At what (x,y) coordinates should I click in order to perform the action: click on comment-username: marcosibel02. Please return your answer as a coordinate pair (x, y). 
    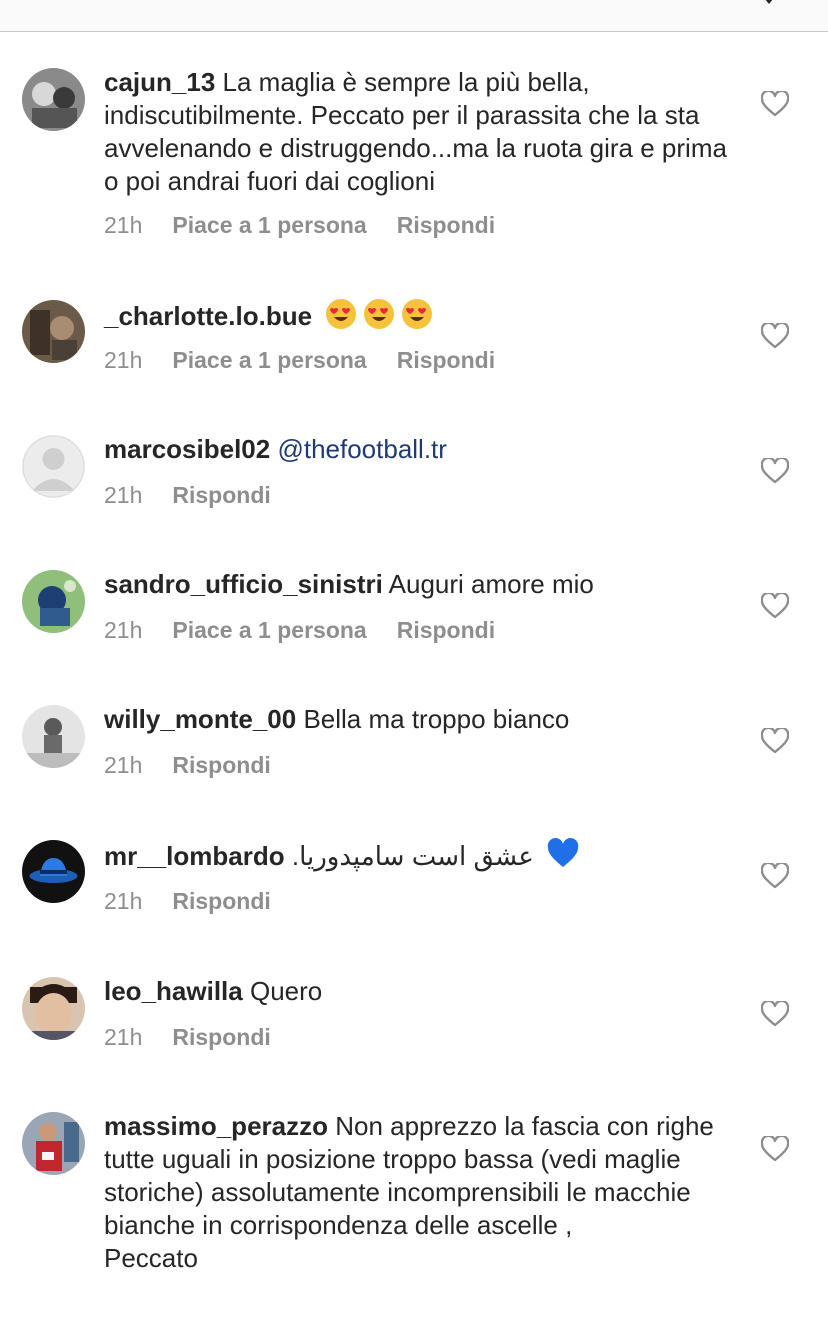
    Looking at the image, I should click on (187, 449).